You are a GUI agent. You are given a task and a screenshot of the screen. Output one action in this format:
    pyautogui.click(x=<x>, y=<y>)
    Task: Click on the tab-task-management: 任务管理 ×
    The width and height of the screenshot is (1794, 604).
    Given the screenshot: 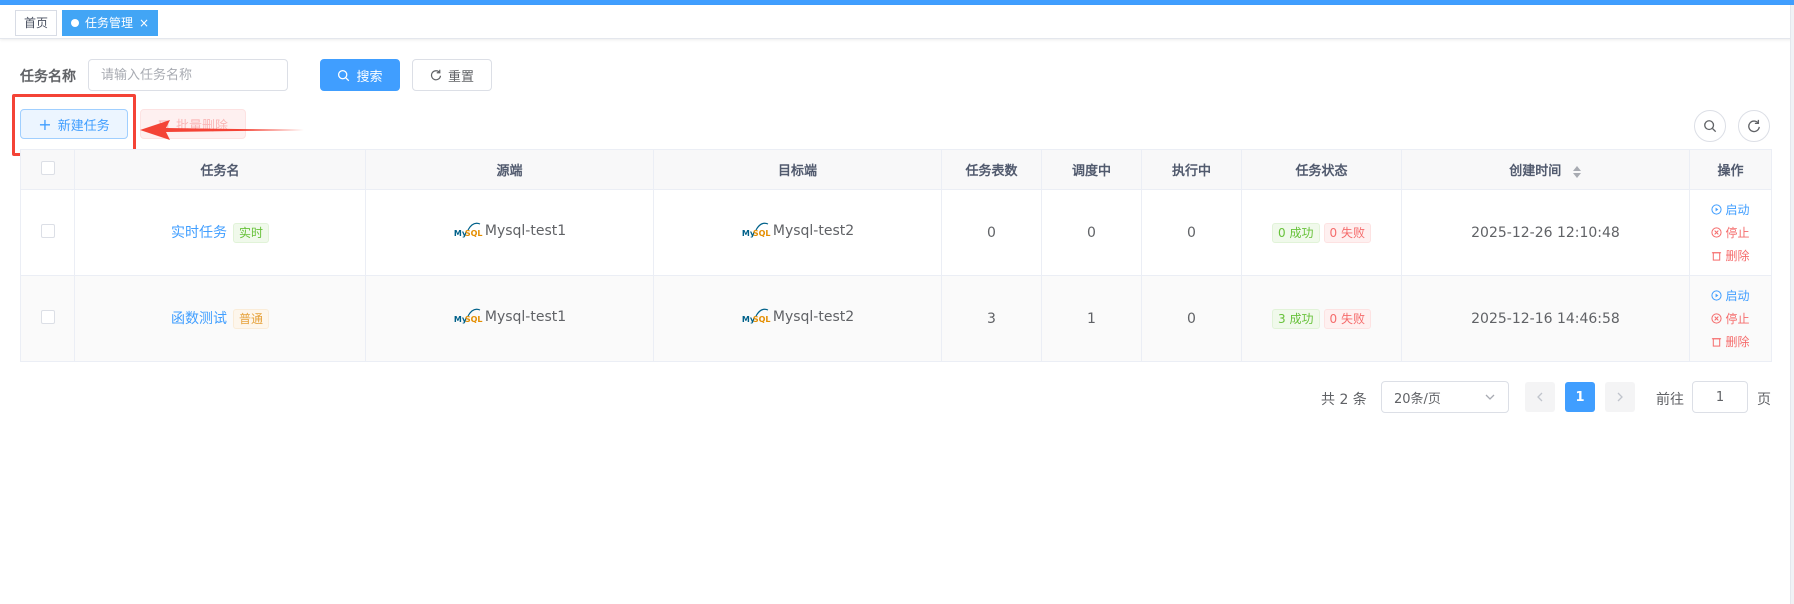 What is the action you would take?
    pyautogui.click(x=110, y=23)
    